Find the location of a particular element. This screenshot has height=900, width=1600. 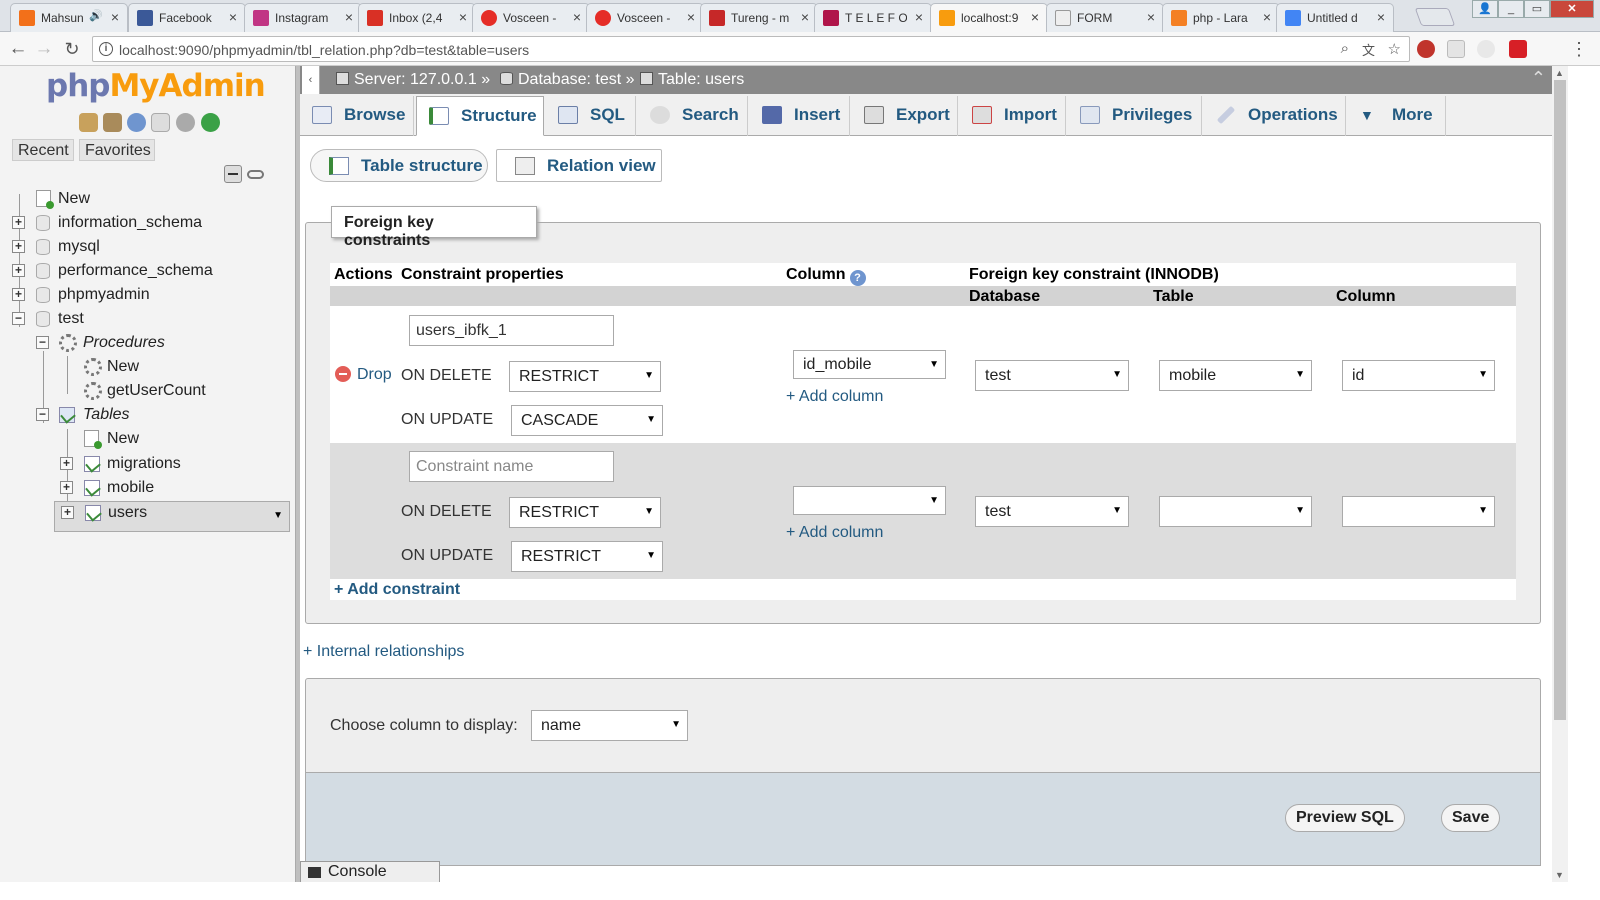

collapse-nav-icon: ‹ is located at coordinates (311, 80).